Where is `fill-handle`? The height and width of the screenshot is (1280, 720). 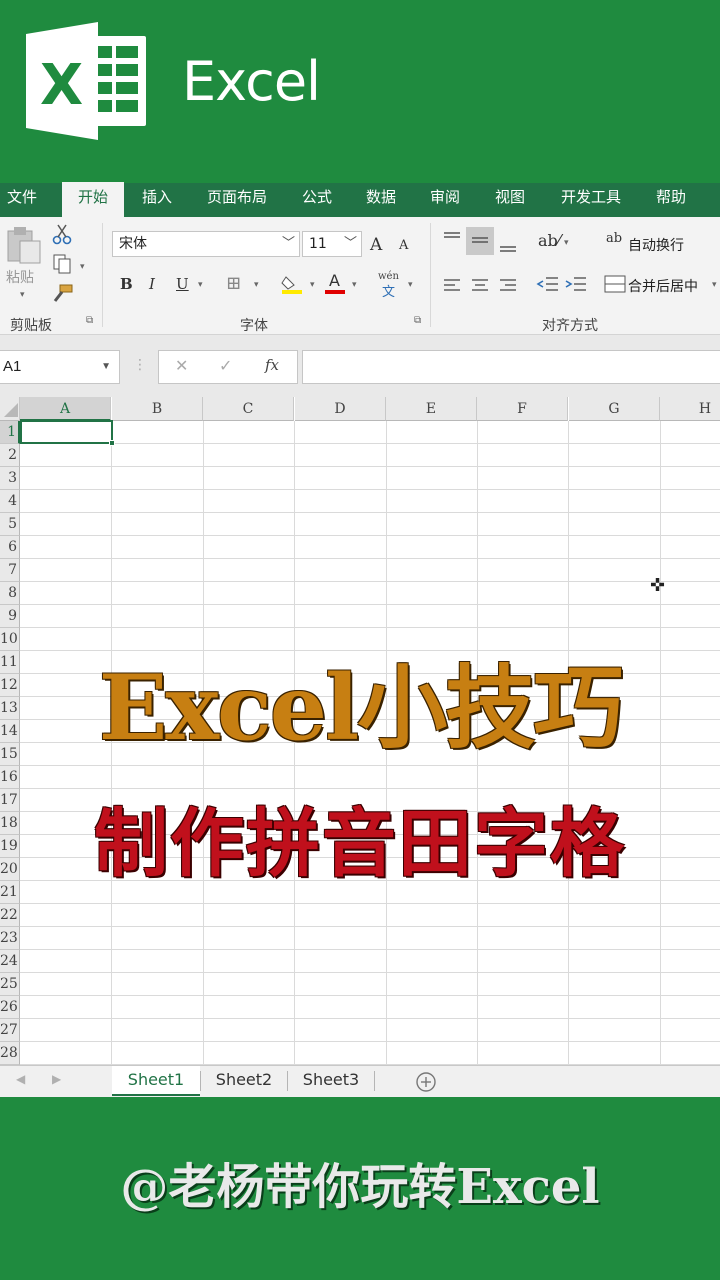 fill-handle is located at coordinates (112, 443).